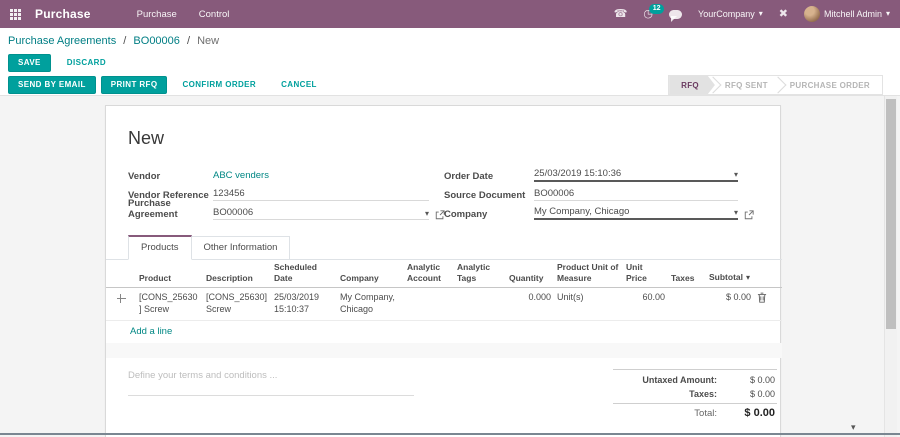  I want to click on activities-menu: ◷ 12, so click(654, 11).